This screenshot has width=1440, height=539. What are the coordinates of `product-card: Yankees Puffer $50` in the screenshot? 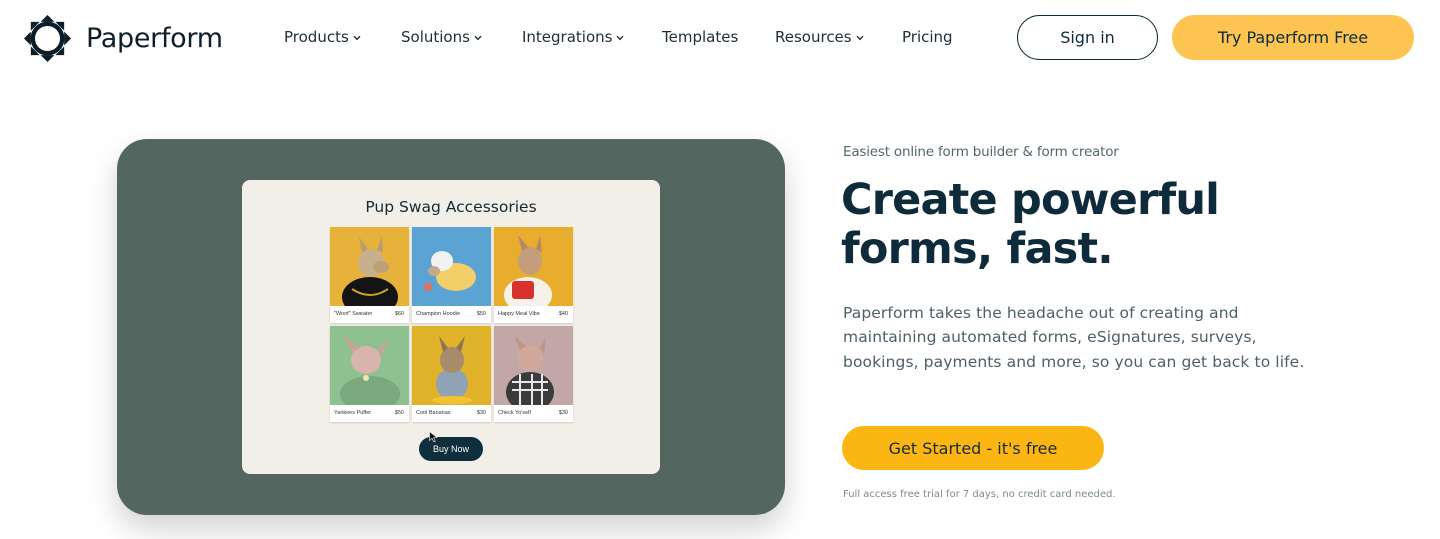 It's located at (369, 374).